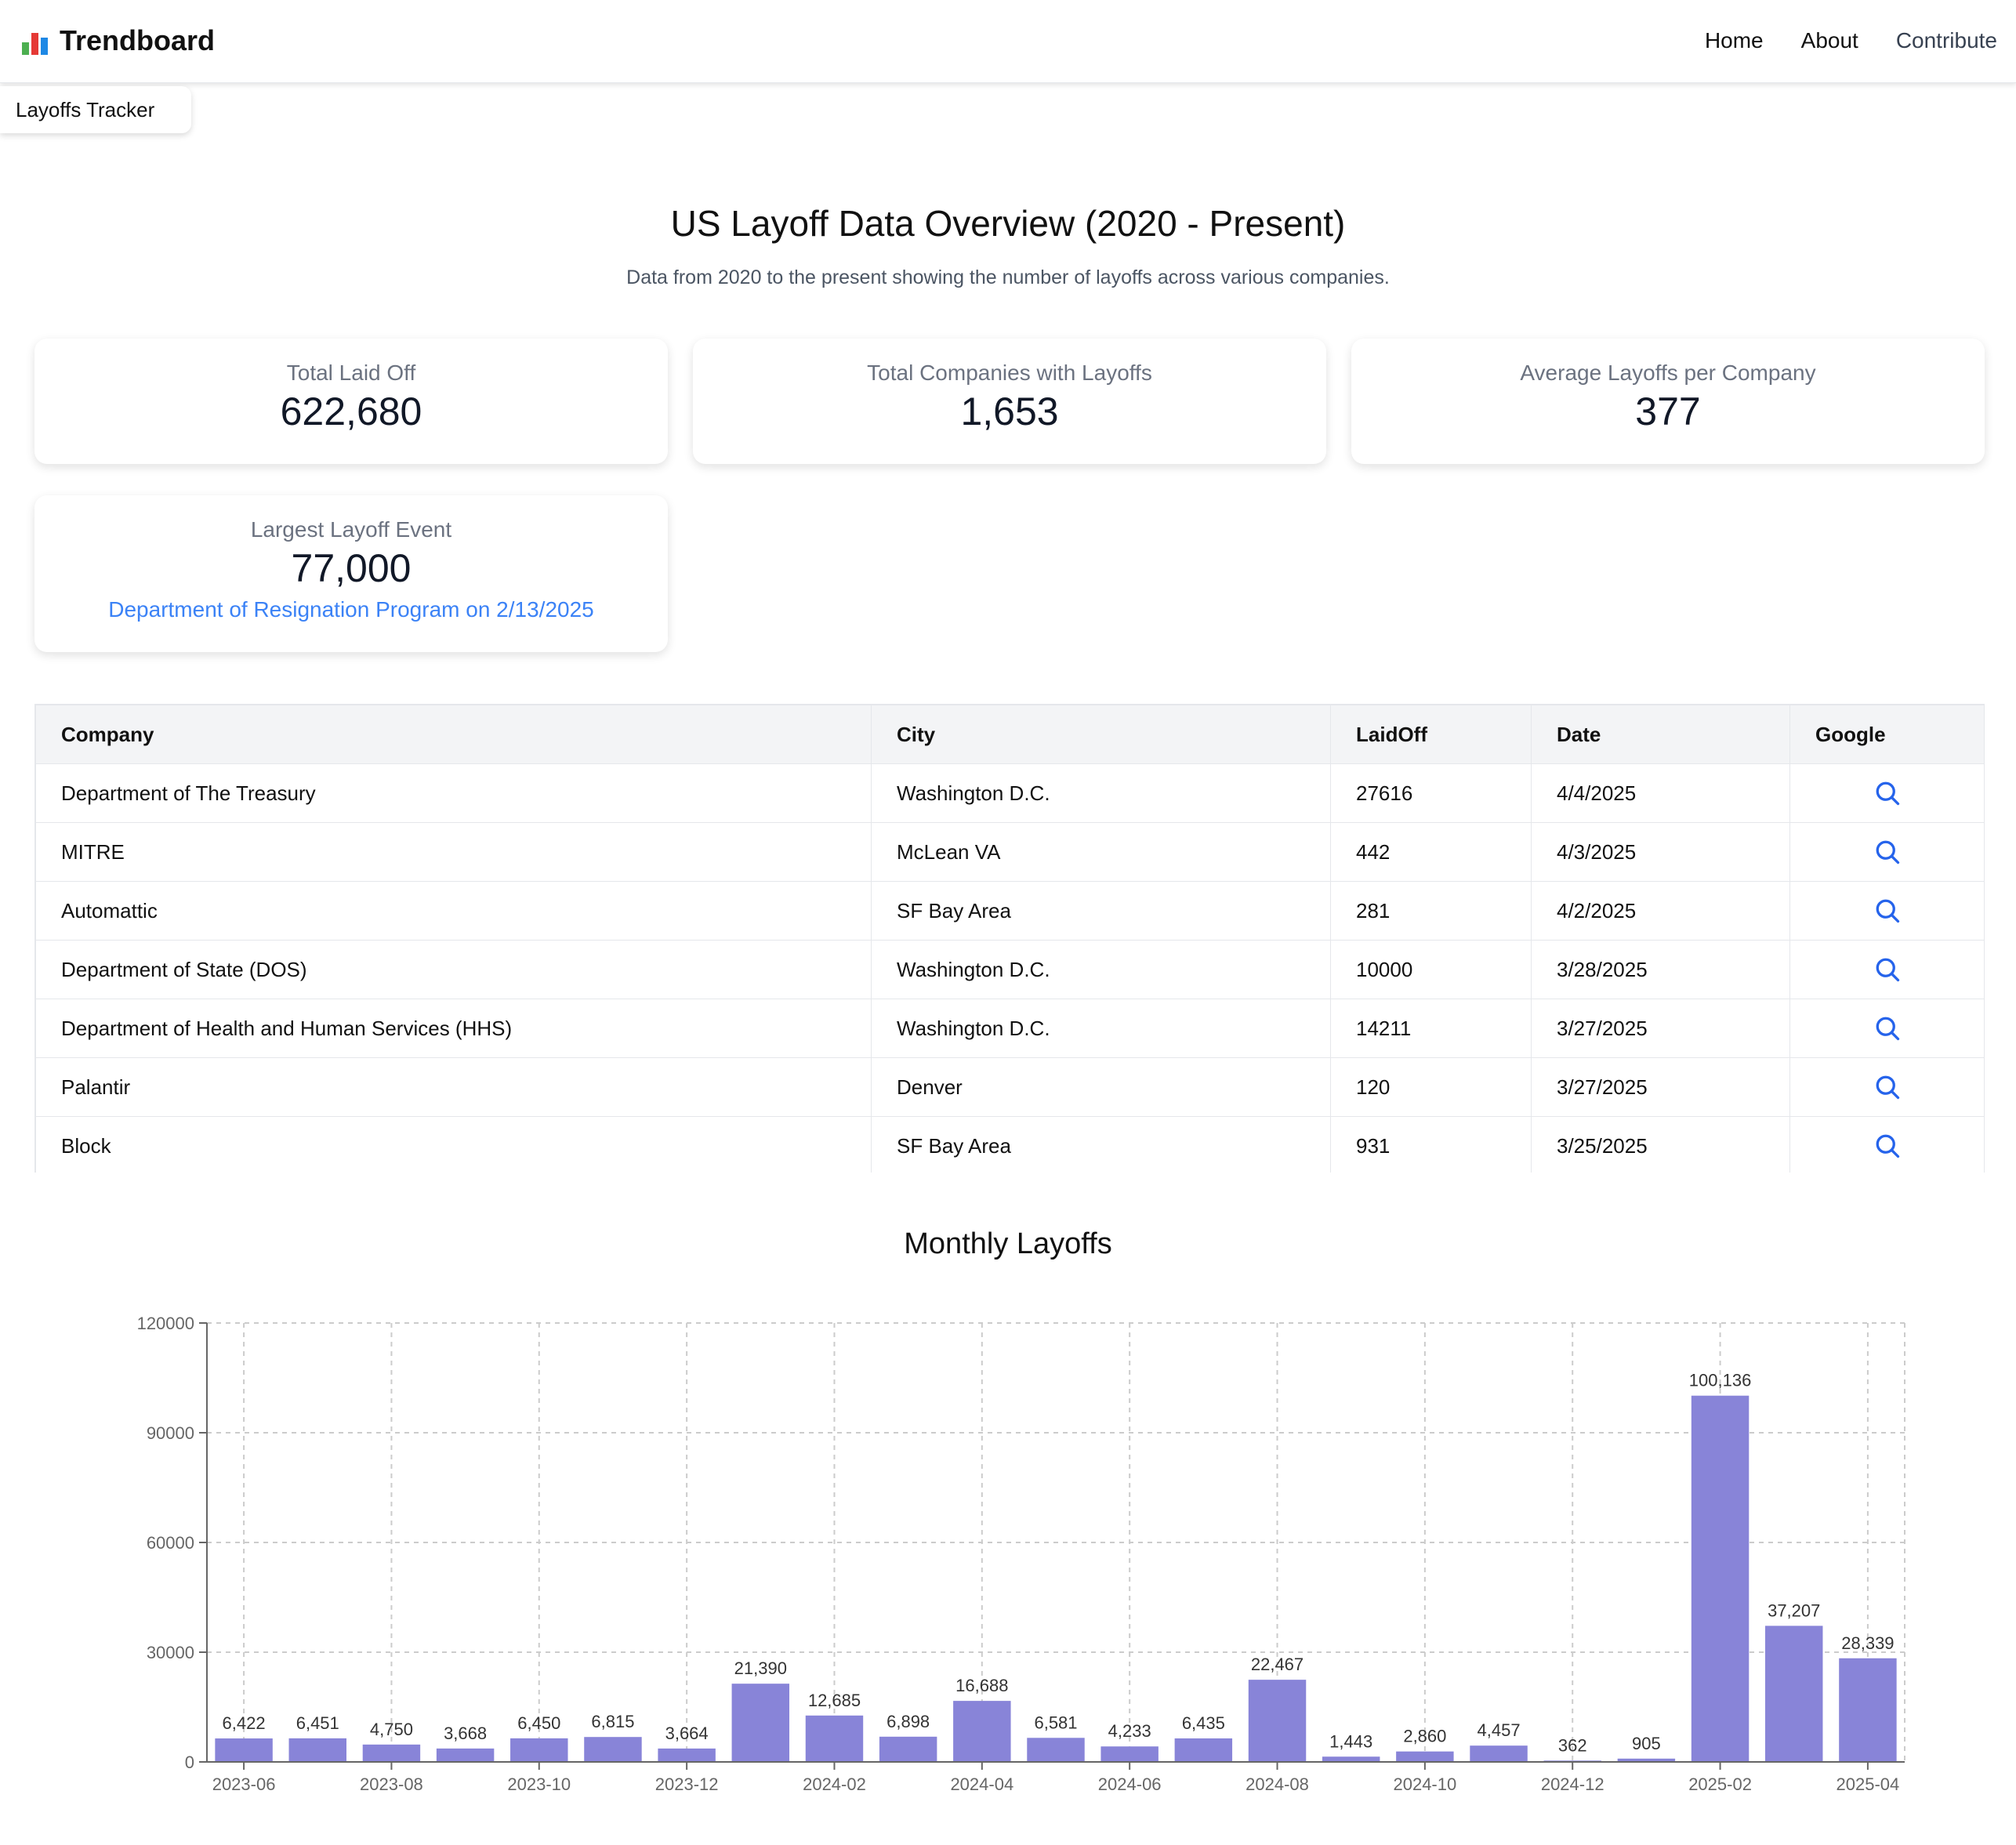  Describe the element at coordinates (317, 1723) in the screenshot. I see `data-label: 6,451` at that location.